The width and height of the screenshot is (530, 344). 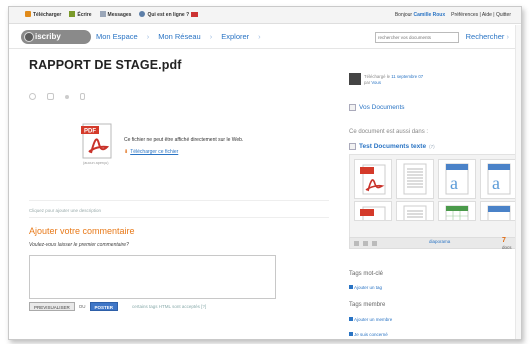 I want to click on upload-link: Télécharger, so click(x=43, y=15).